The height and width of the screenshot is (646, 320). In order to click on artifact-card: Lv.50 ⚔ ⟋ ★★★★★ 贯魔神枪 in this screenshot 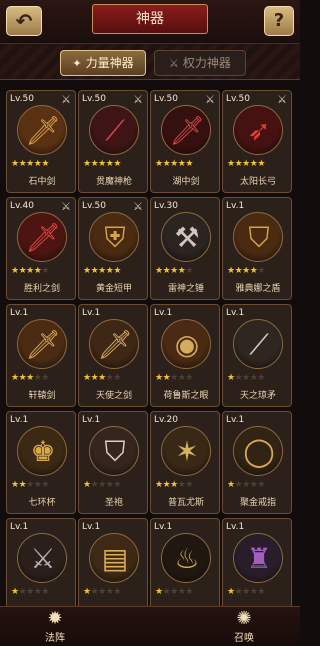, I will do `click(113, 141)`.